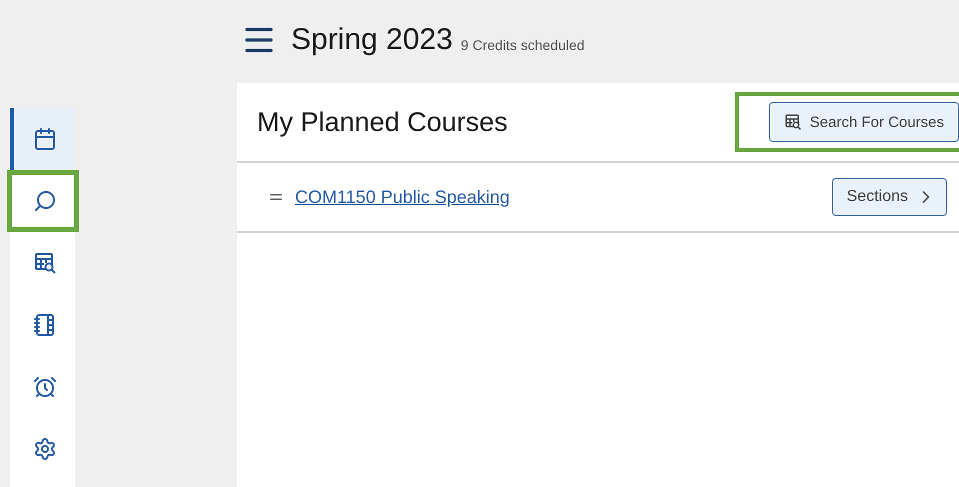  What do you see at coordinates (889, 197) in the screenshot?
I see `sections-button: Sections` at bounding box center [889, 197].